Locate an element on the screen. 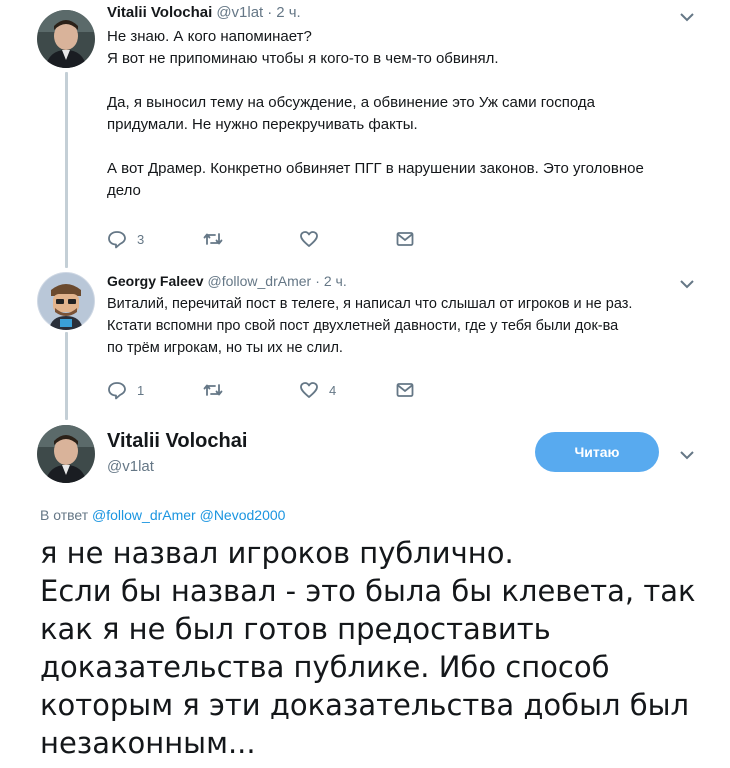 The width and height of the screenshot is (730, 768). reply-count: 3 is located at coordinates (141, 239).